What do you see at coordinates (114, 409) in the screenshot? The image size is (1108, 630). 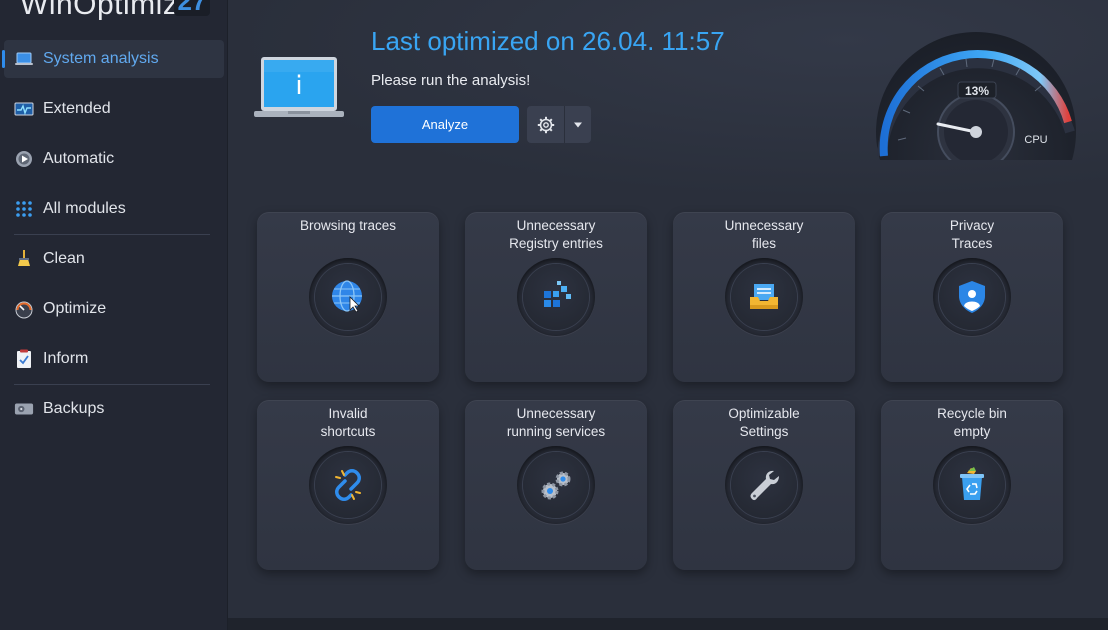 I see `sidebar-item-backups: Backups` at bounding box center [114, 409].